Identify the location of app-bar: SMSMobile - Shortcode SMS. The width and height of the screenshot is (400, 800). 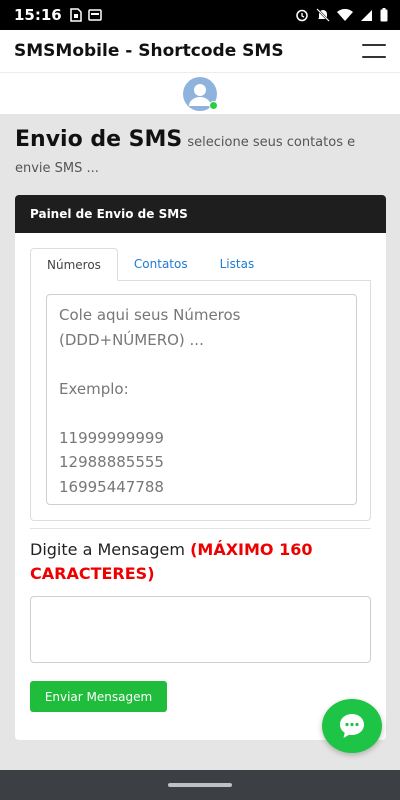
(200, 51).